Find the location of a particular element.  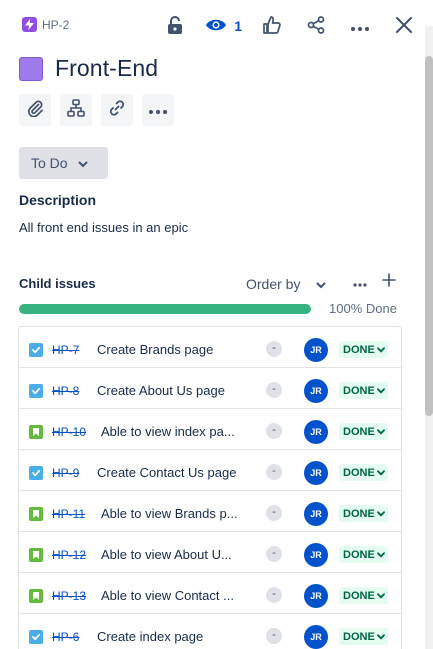

child-issue-row: HP-8 Create About Us page - JR DONE is located at coordinates (210, 388).